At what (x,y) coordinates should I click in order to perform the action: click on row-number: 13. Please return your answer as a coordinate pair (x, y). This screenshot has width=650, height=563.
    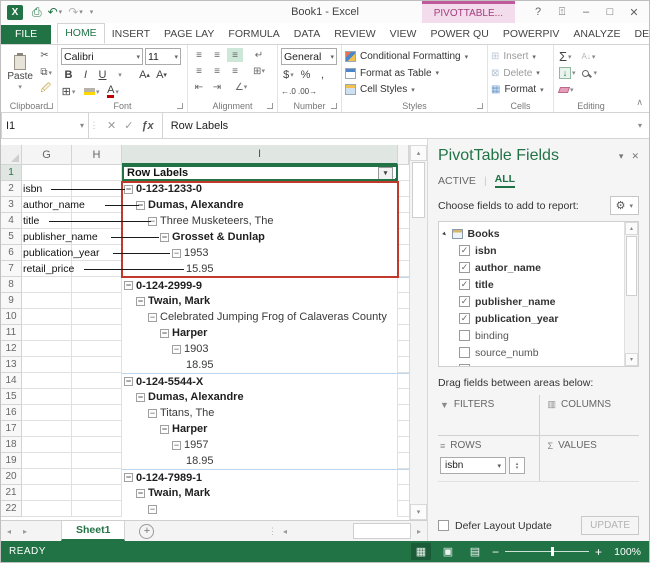
    Looking at the image, I should click on (11, 365).